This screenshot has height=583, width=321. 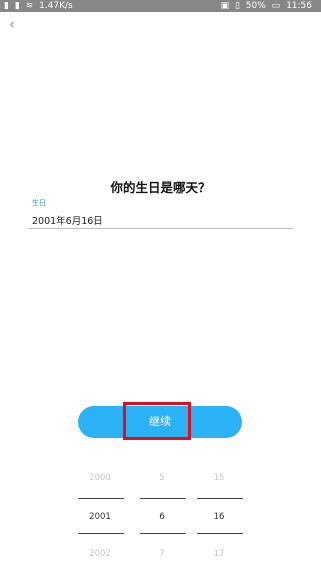 What do you see at coordinates (268, 6) in the screenshot?
I see `status-right: ▣ ▯ 50% ▭ 11:56` at bounding box center [268, 6].